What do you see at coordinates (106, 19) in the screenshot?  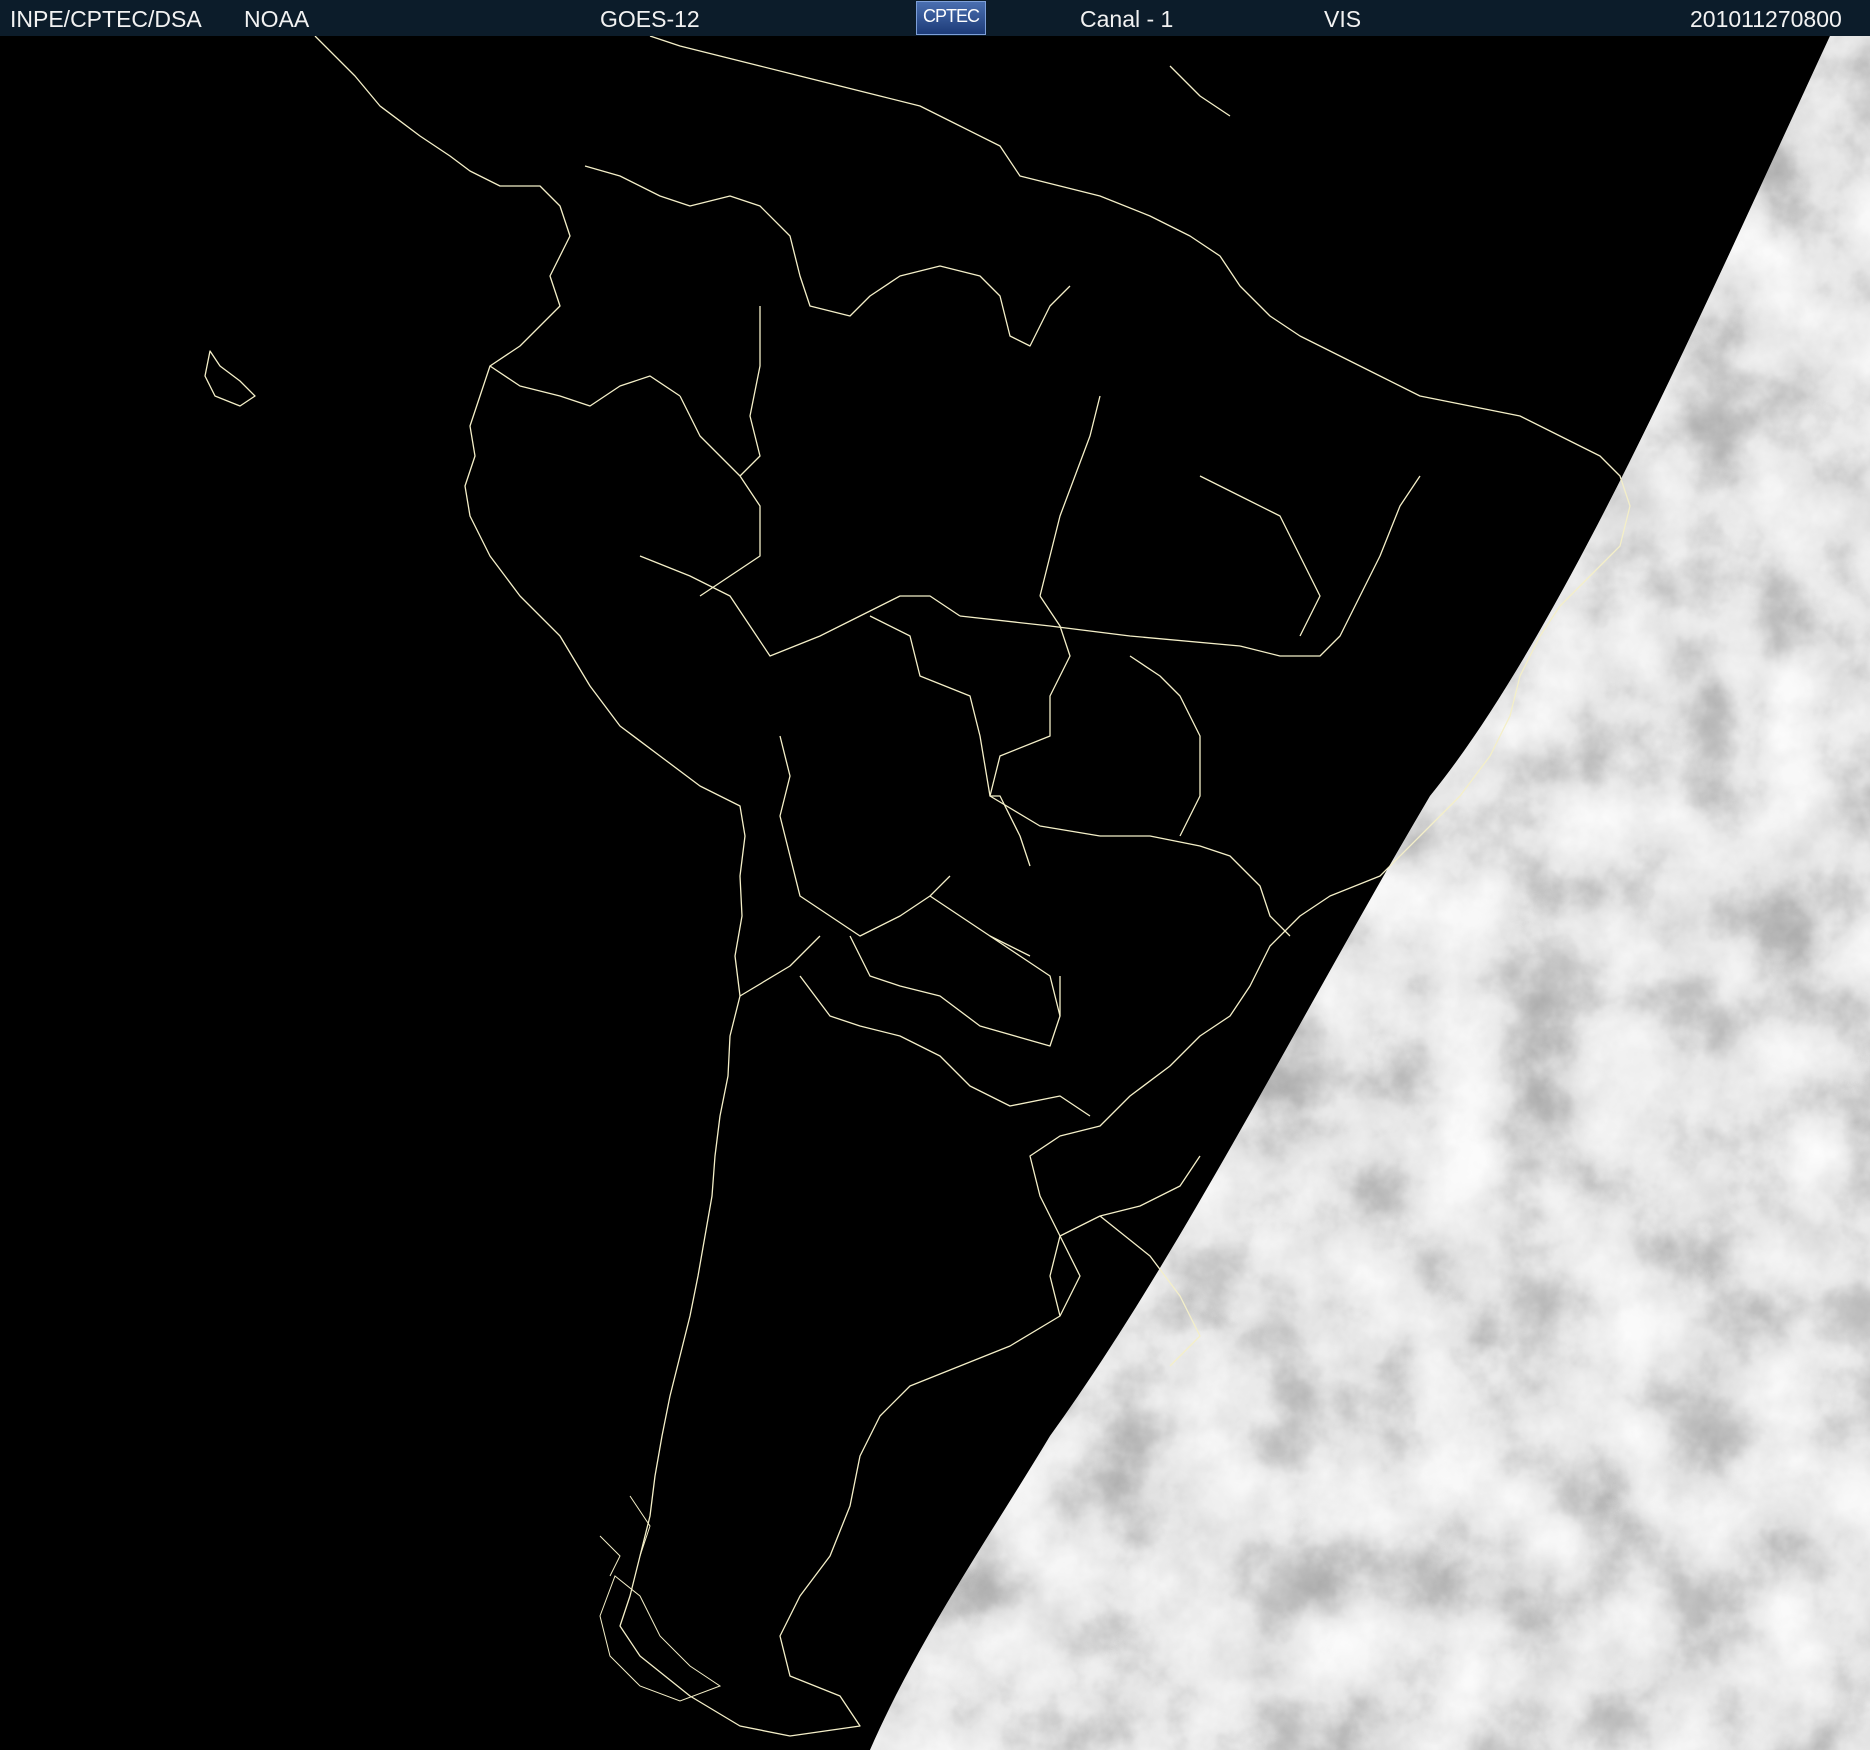 I see `source-label: INPE/CPTEC/DSA` at bounding box center [106, 19].